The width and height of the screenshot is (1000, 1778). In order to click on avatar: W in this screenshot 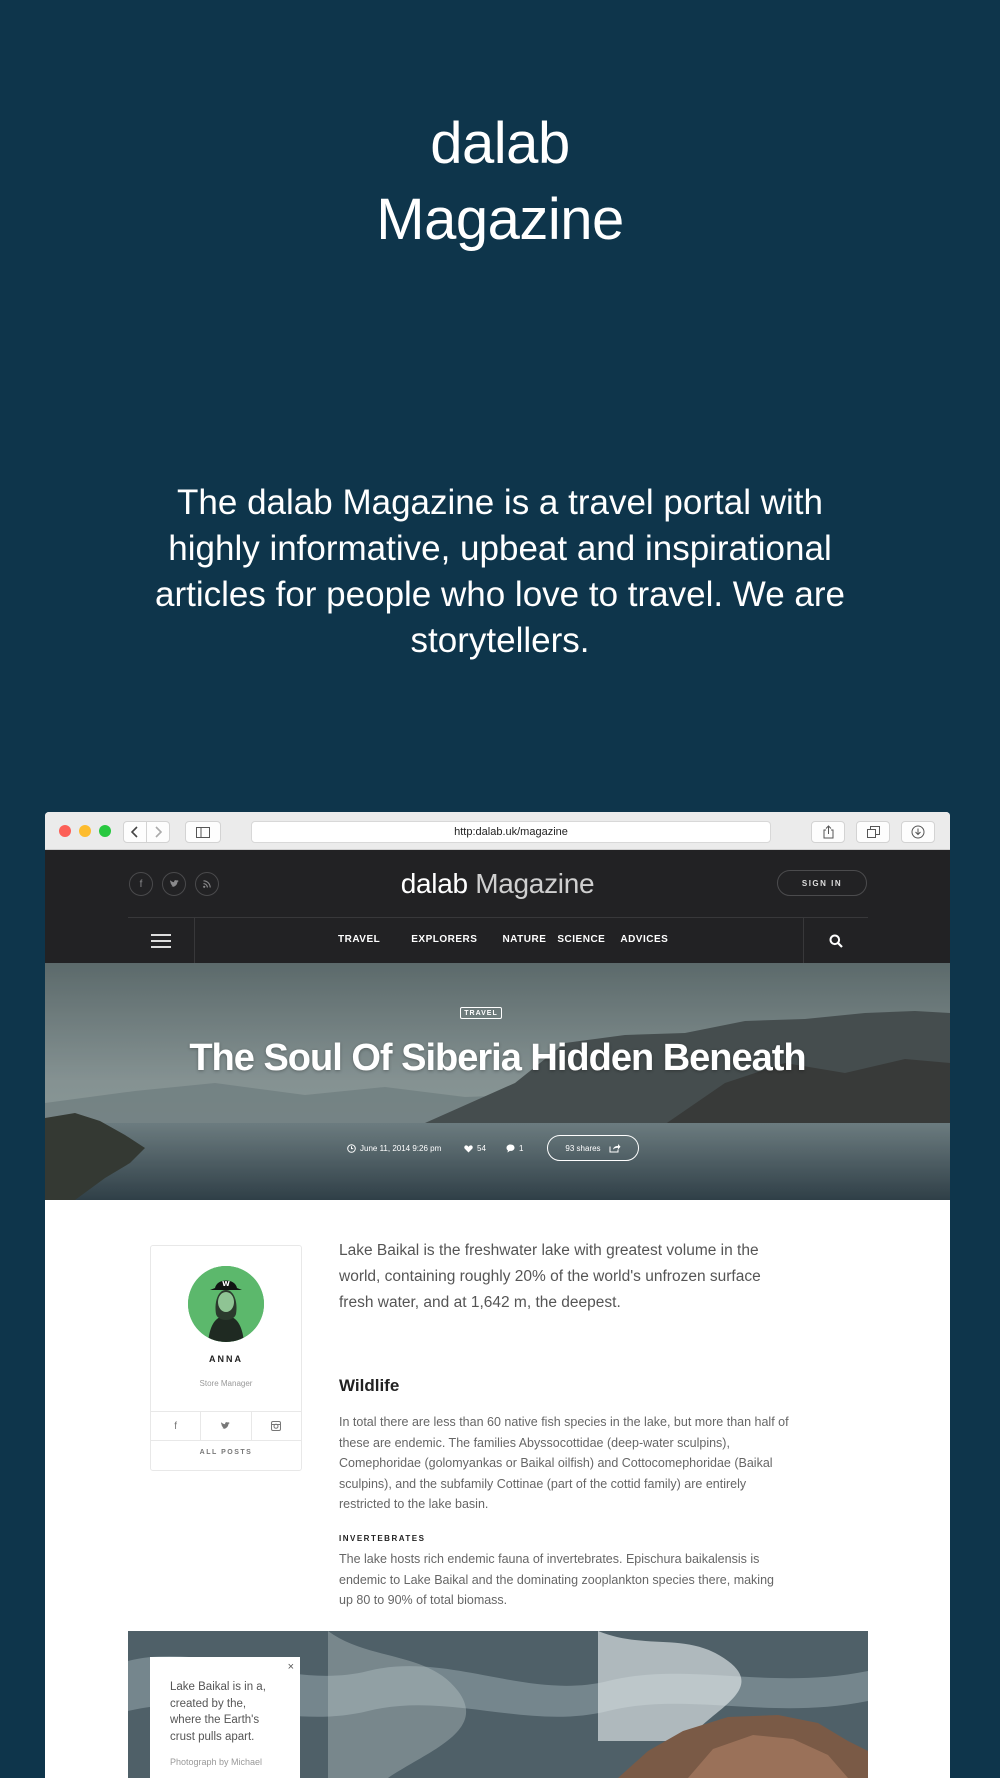, I will do `click(226, 1304)`.